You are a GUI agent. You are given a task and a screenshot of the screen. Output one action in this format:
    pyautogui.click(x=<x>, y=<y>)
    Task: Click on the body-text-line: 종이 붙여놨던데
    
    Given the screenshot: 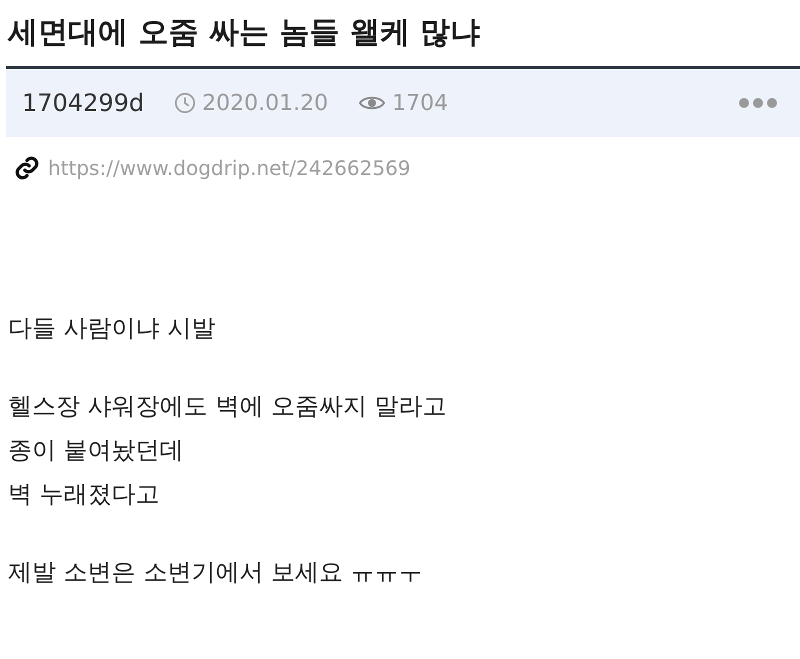 What is the action you would take?
    pyautogui.click(x=96, y=450)
    